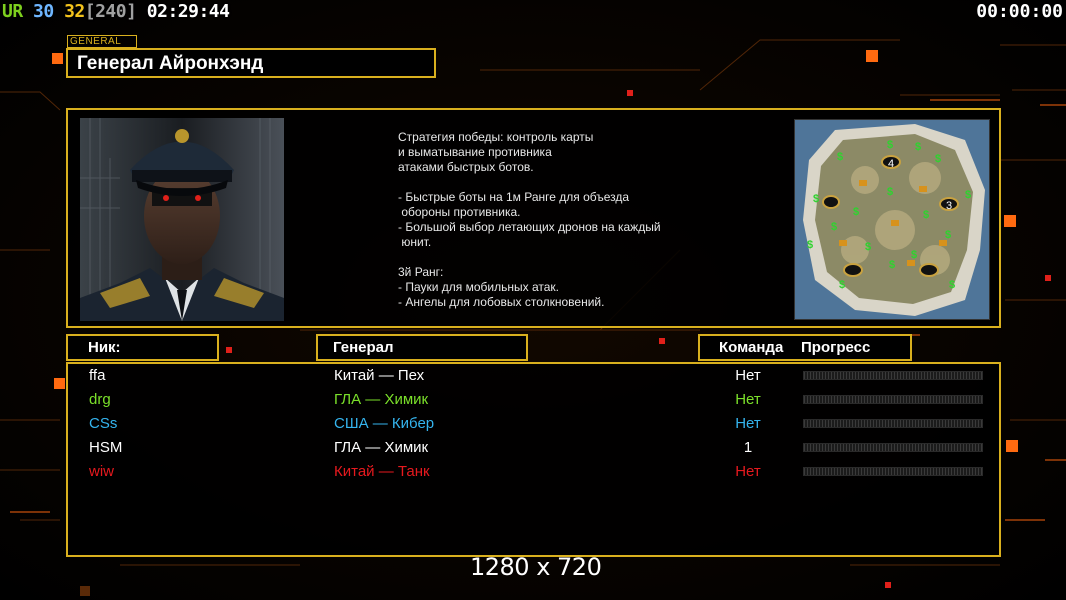 This screenshot has width=1066, height=600. What do you see at coordinates (415, 242) in the screenshot?
I see `description-line: юнит.` at bounding box center [415, 242].